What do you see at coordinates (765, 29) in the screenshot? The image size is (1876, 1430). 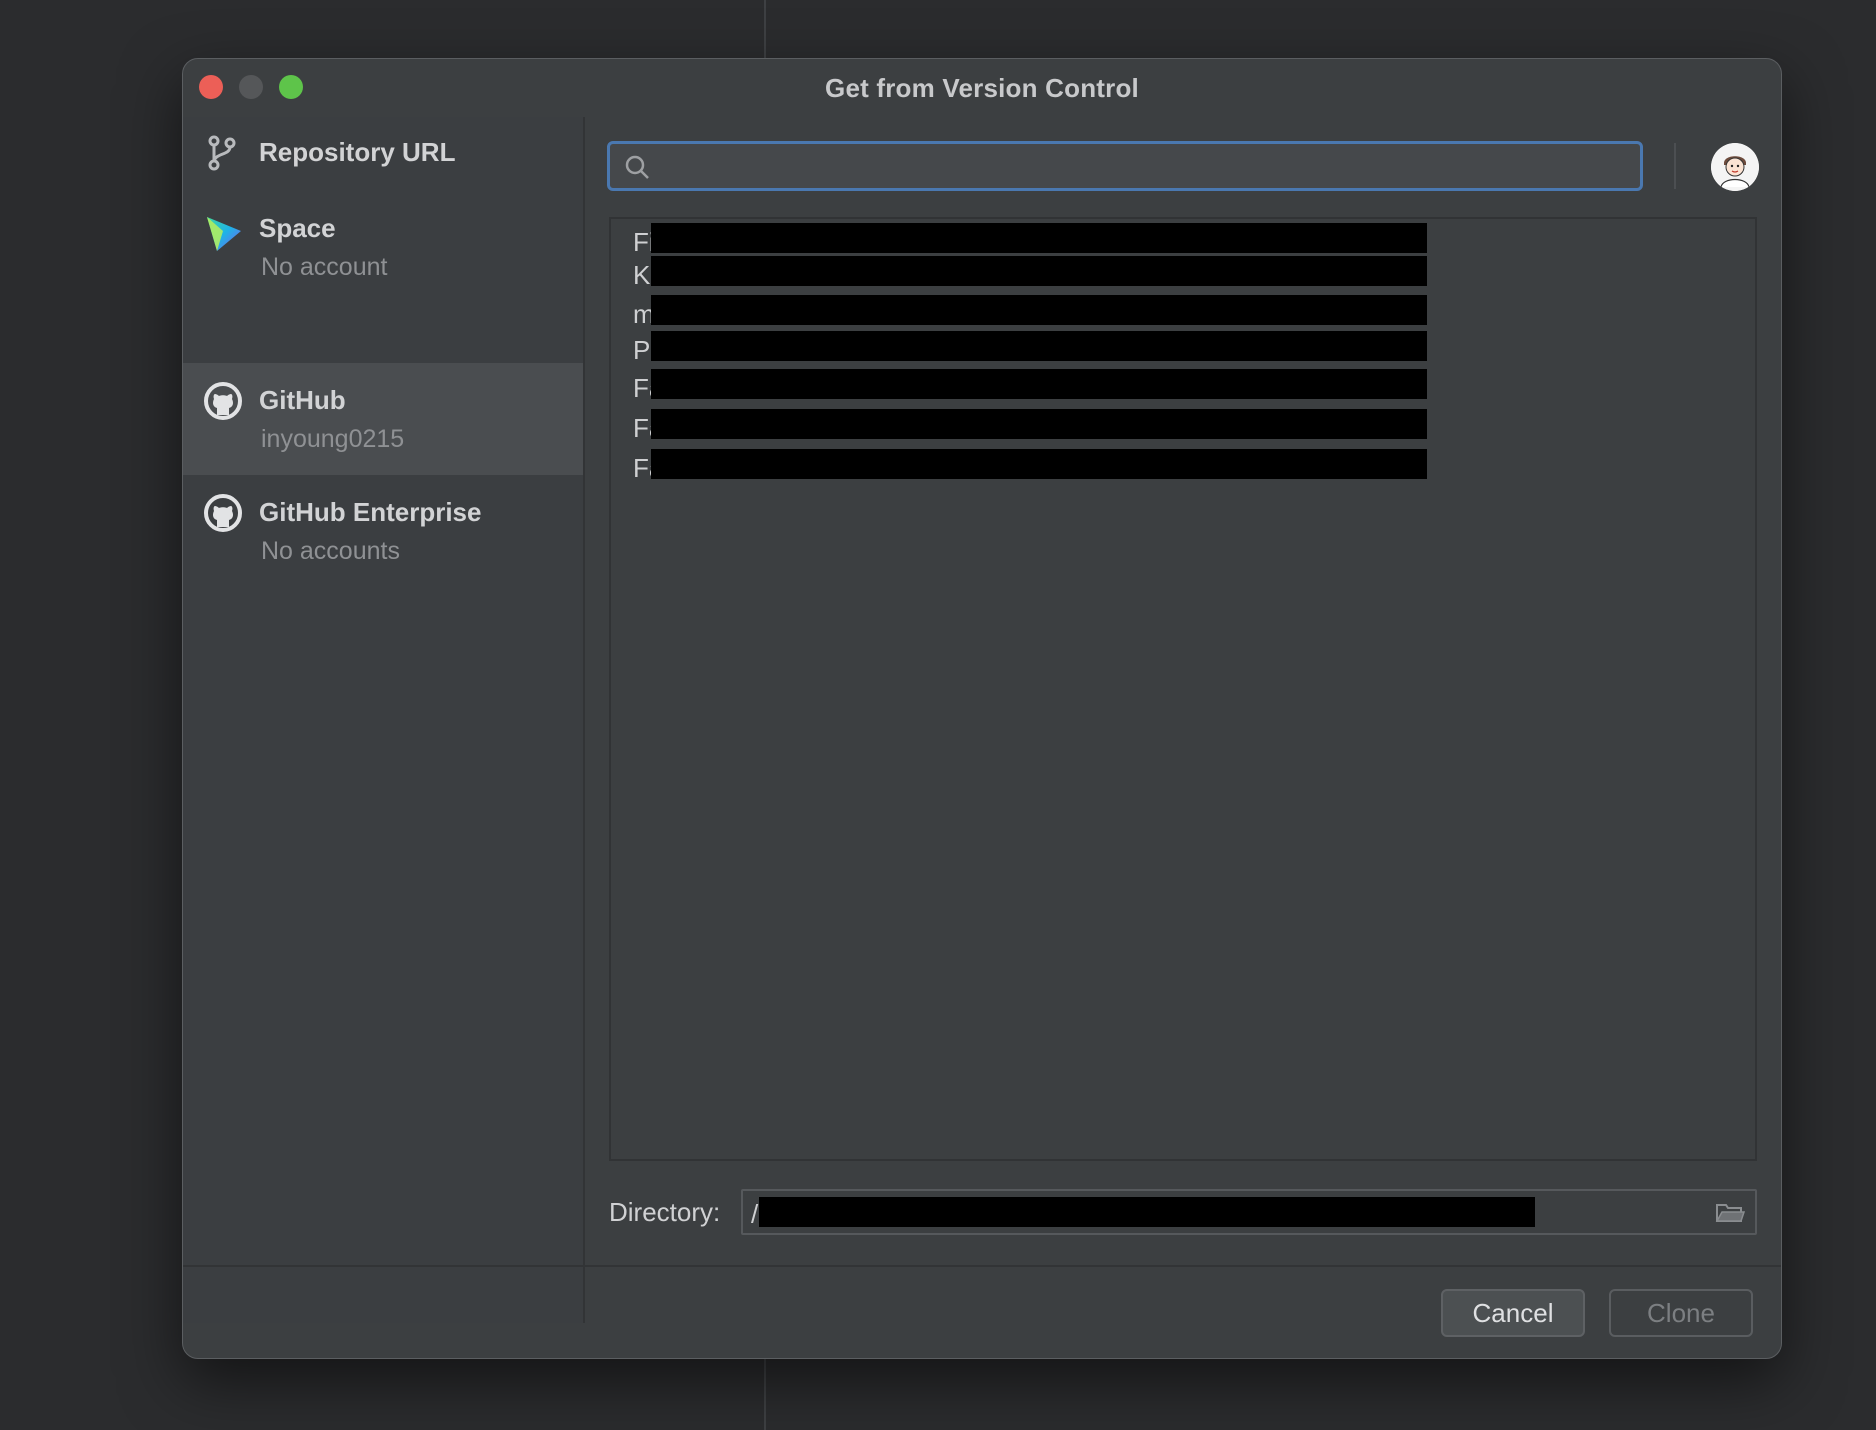 I see `background-divider-top` at bounding box center [765, 29].